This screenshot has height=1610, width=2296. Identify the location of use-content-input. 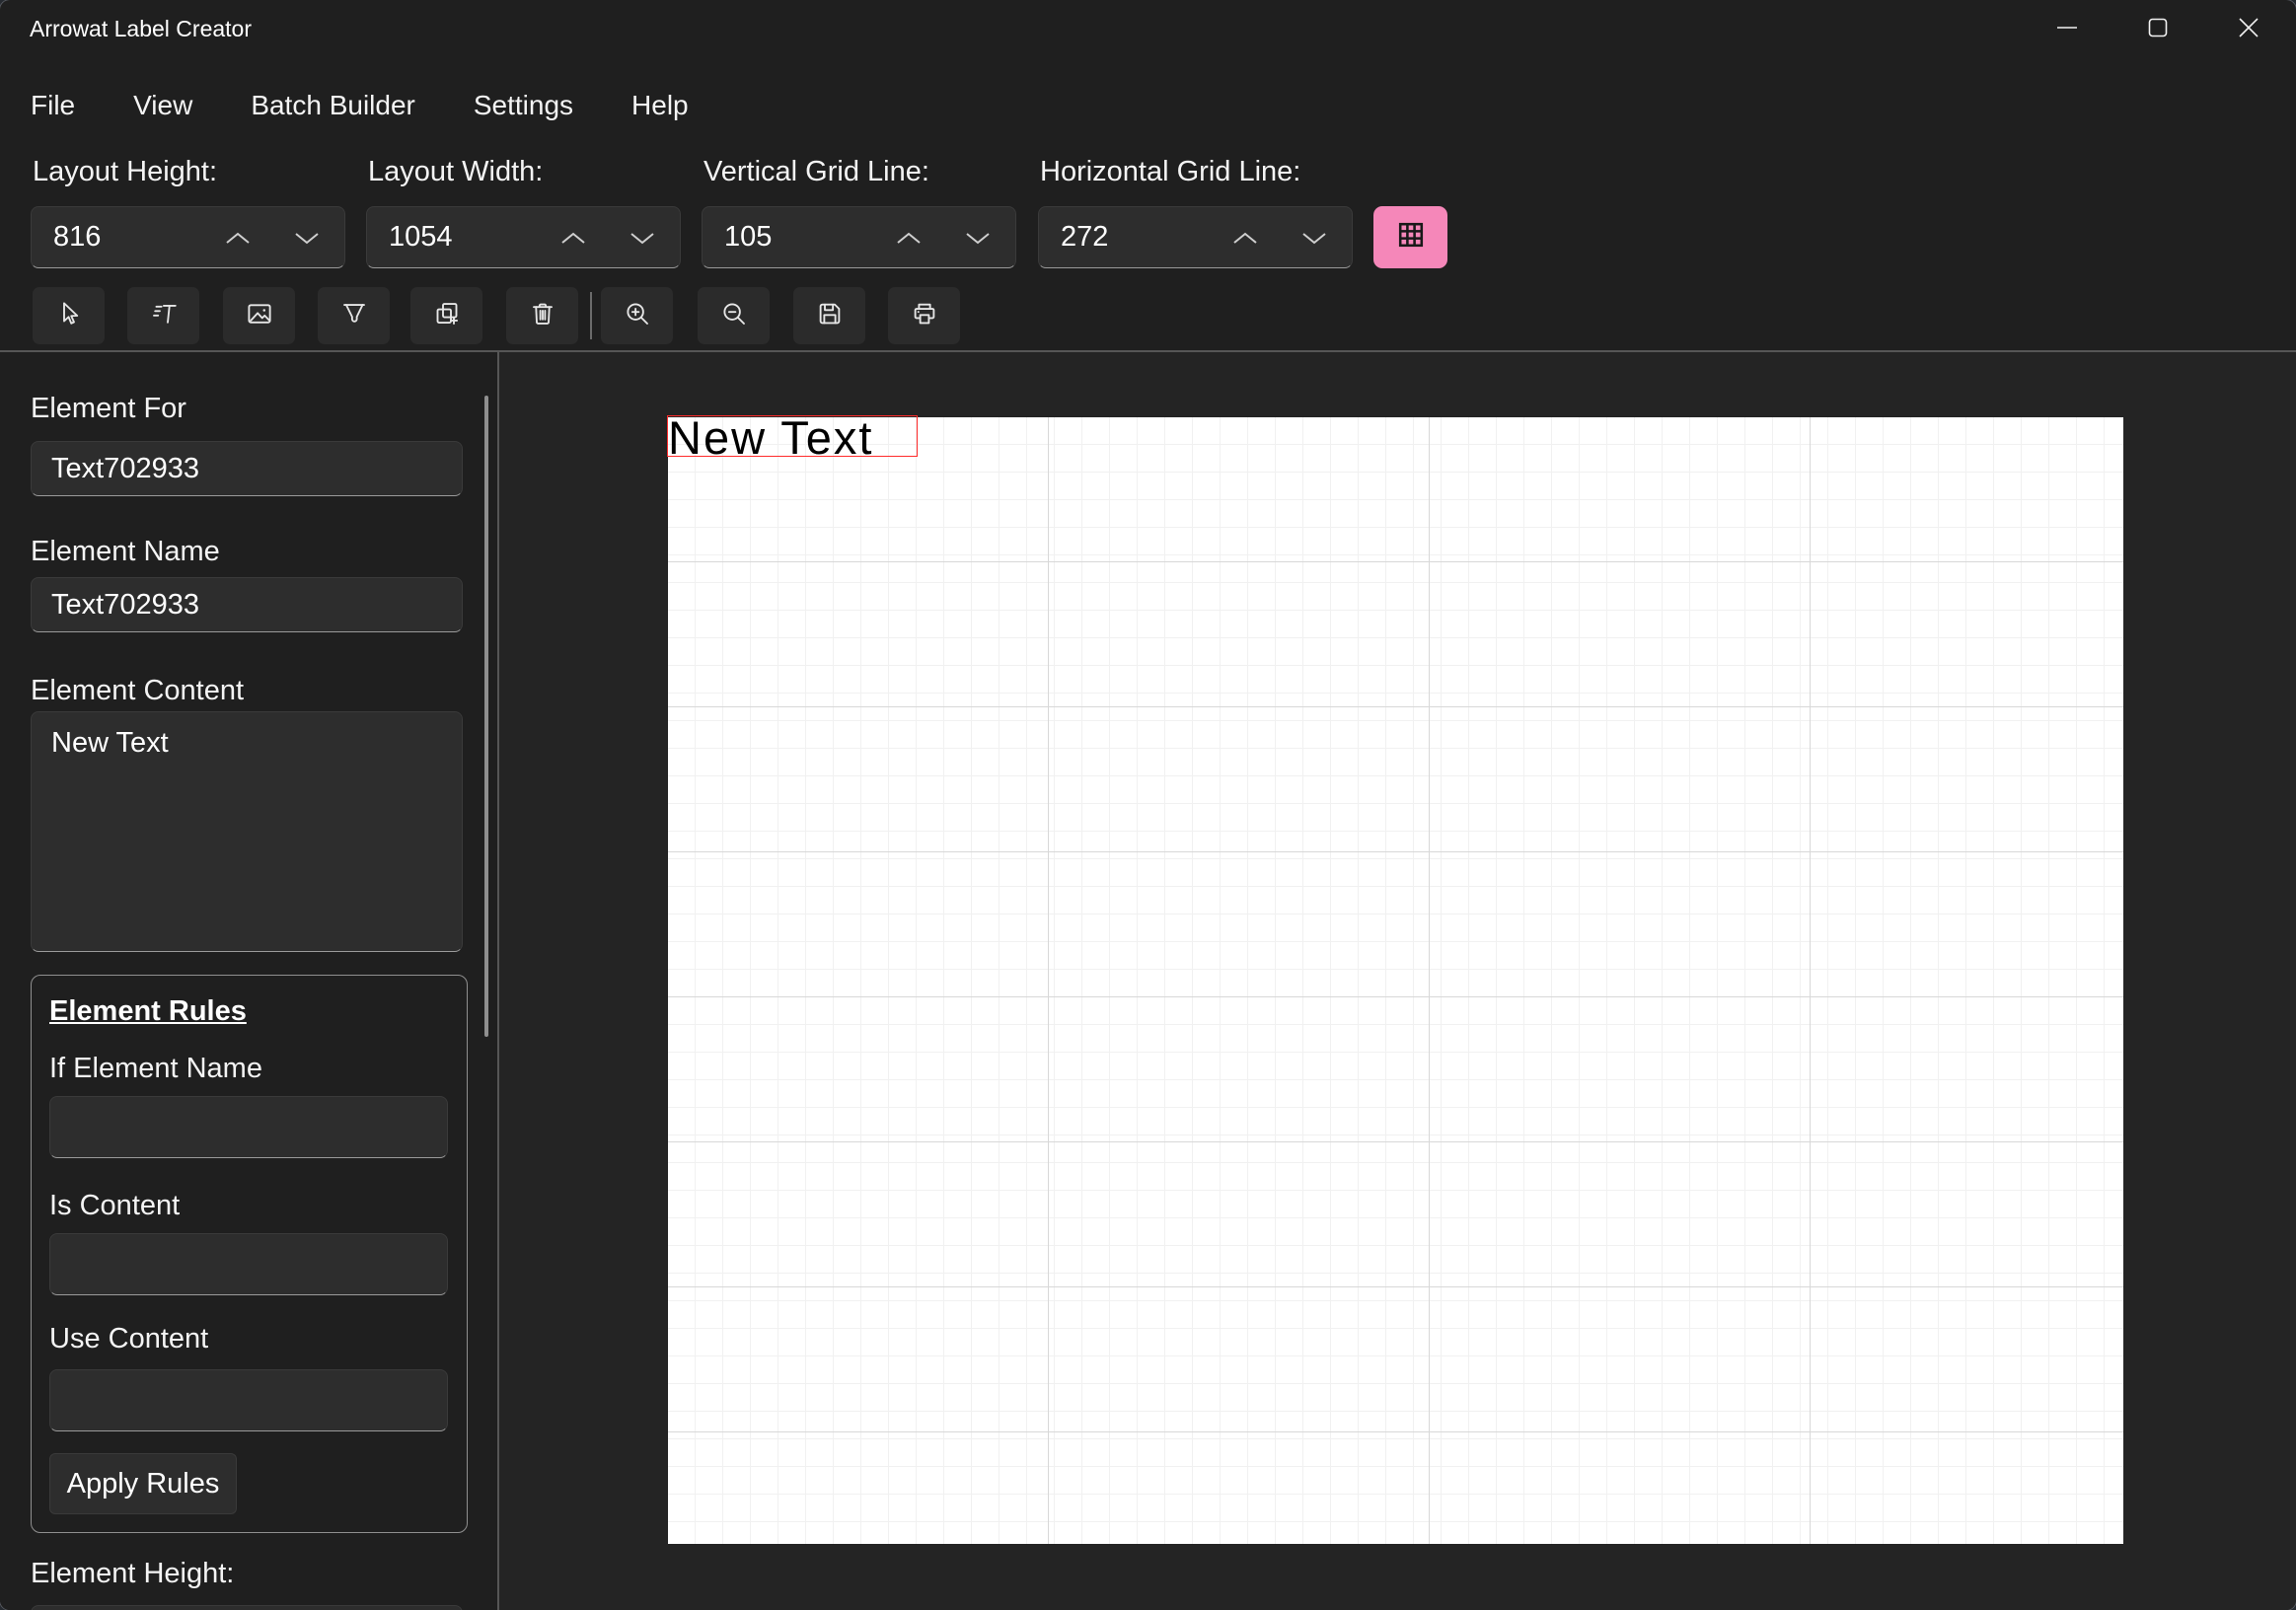
(249, 1400).